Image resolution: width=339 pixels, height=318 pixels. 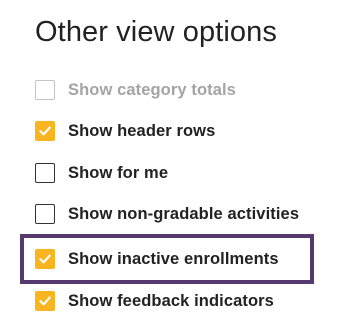 I want to click on option-label: Show header rows, so click(x=142, y=130).